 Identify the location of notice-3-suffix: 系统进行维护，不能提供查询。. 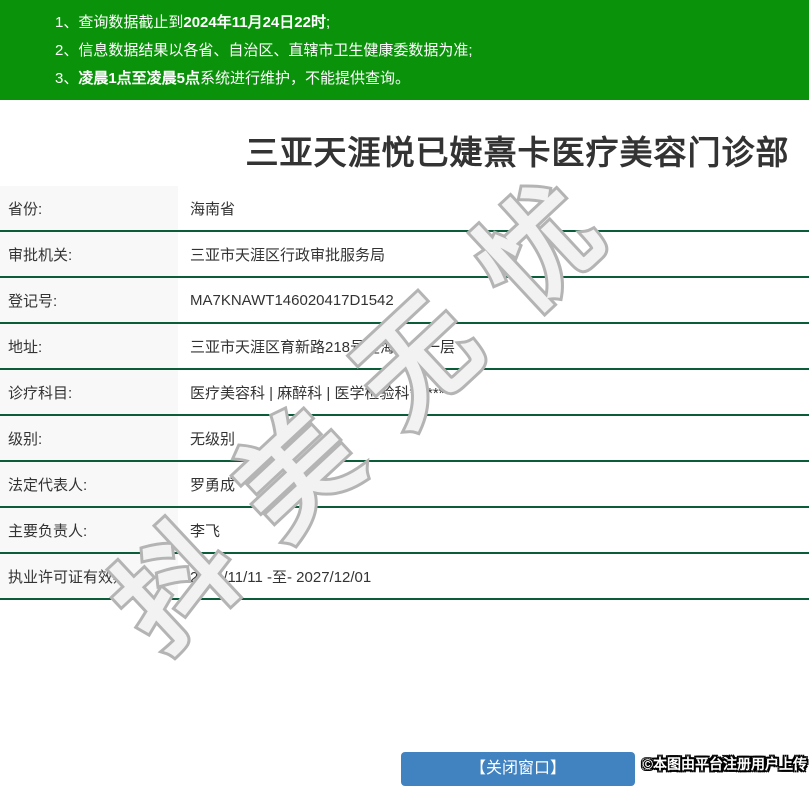
(305, 78).